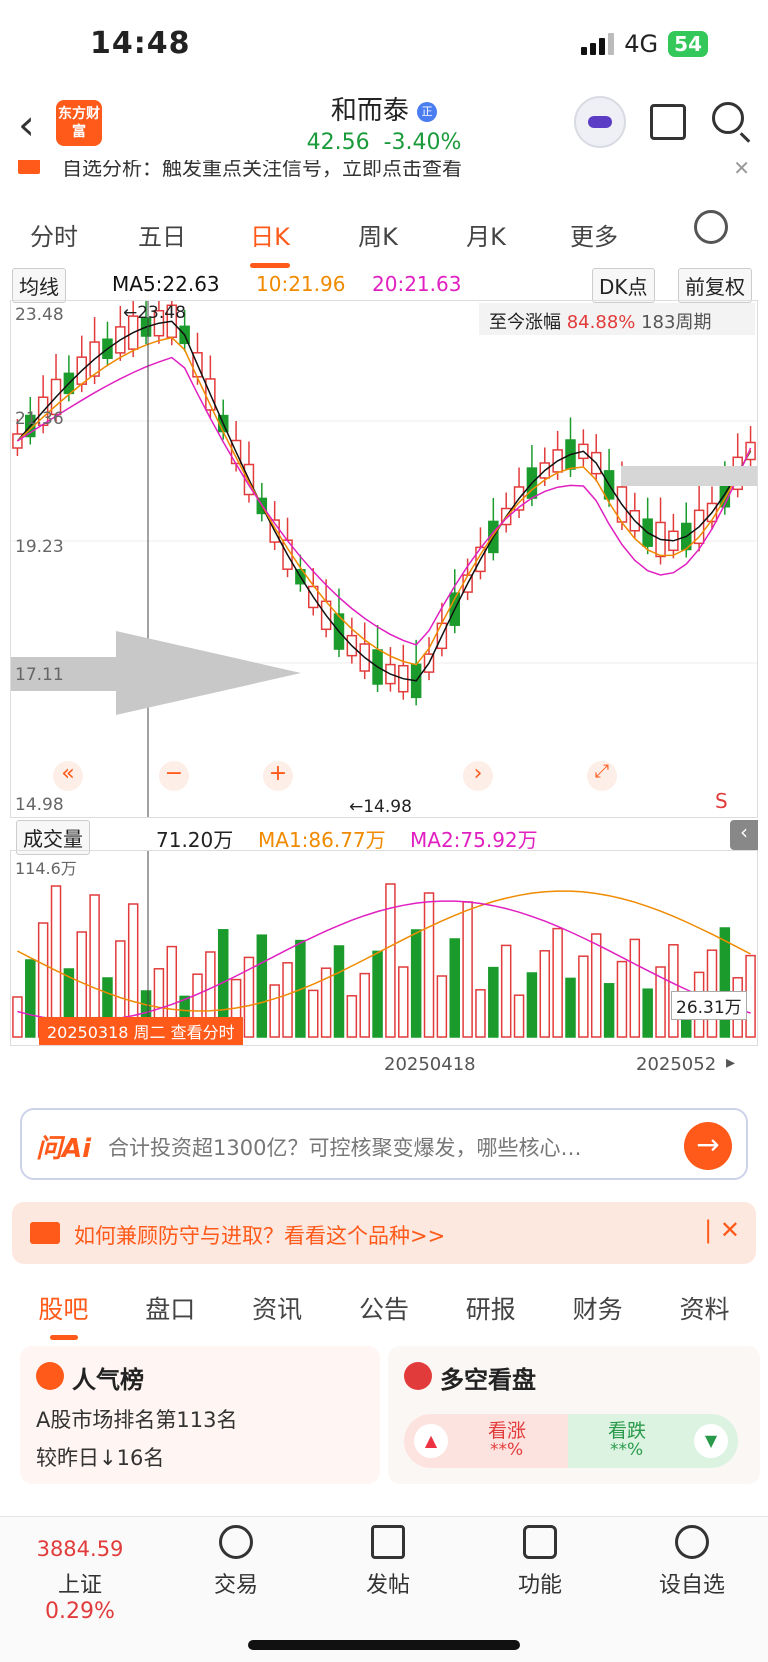  I want to click on volume-chart: 114.6万 26.31万 20250318 周二 查看分时, so click(384, 948).